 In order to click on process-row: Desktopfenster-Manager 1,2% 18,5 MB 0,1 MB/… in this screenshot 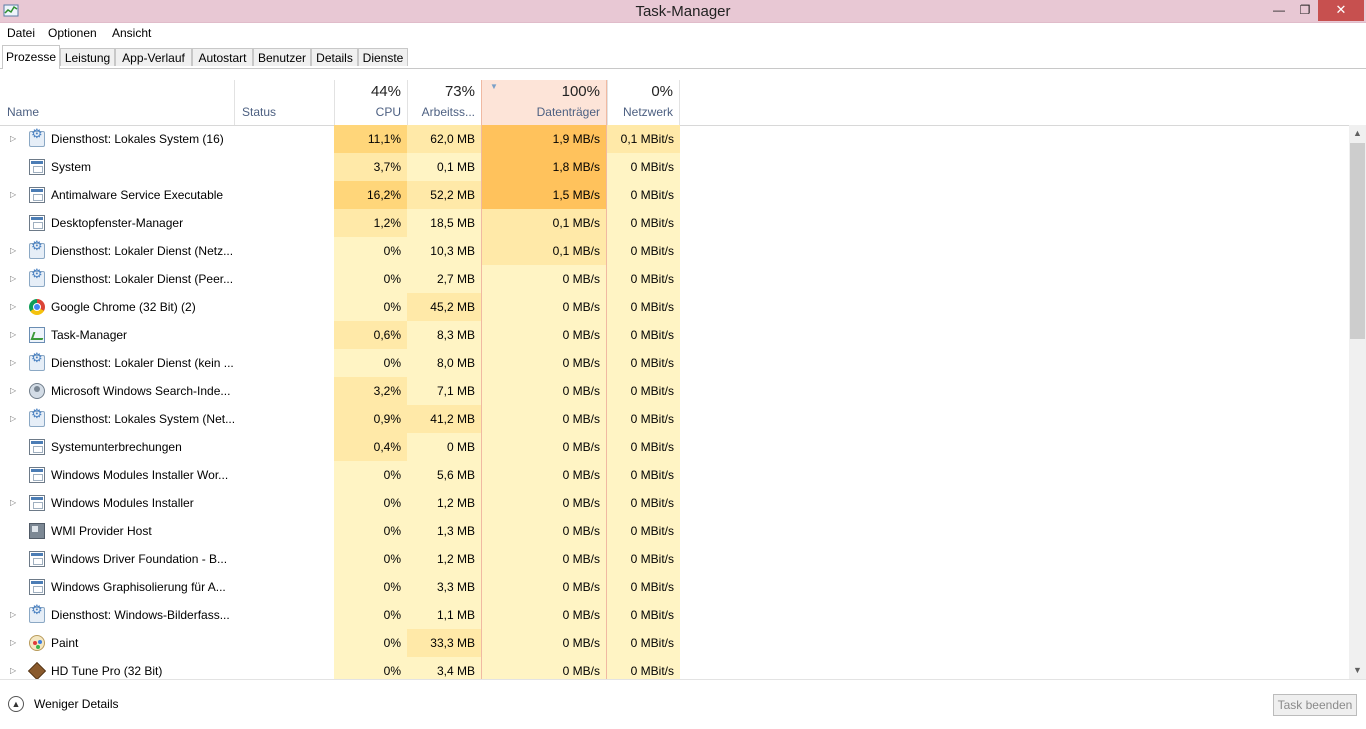, I will do `click(674, 223)`.